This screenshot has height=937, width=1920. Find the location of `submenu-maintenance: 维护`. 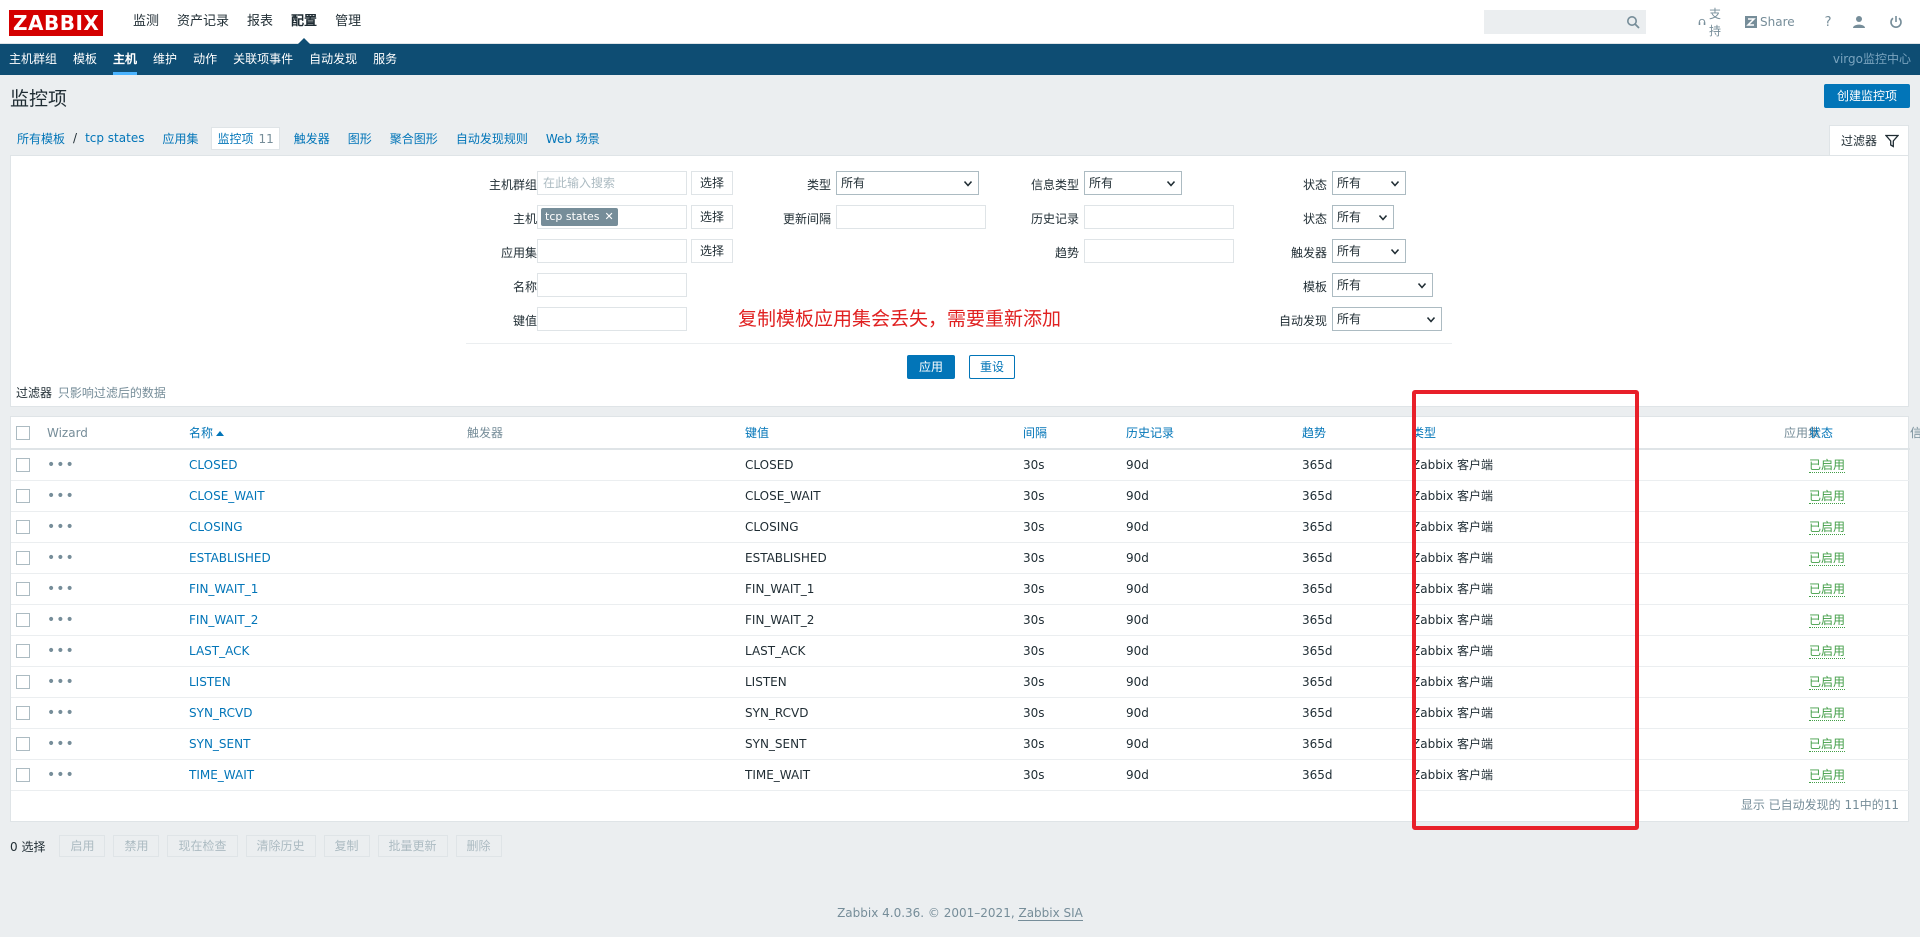

submenu-maintenance: 维护 is located at coordinates (165, 59).